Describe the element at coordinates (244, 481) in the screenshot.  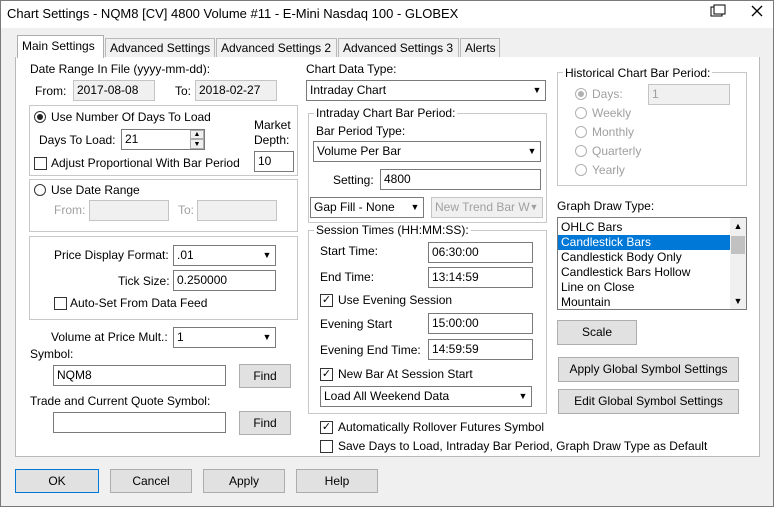
I see `apply-button: Apply` at that location.